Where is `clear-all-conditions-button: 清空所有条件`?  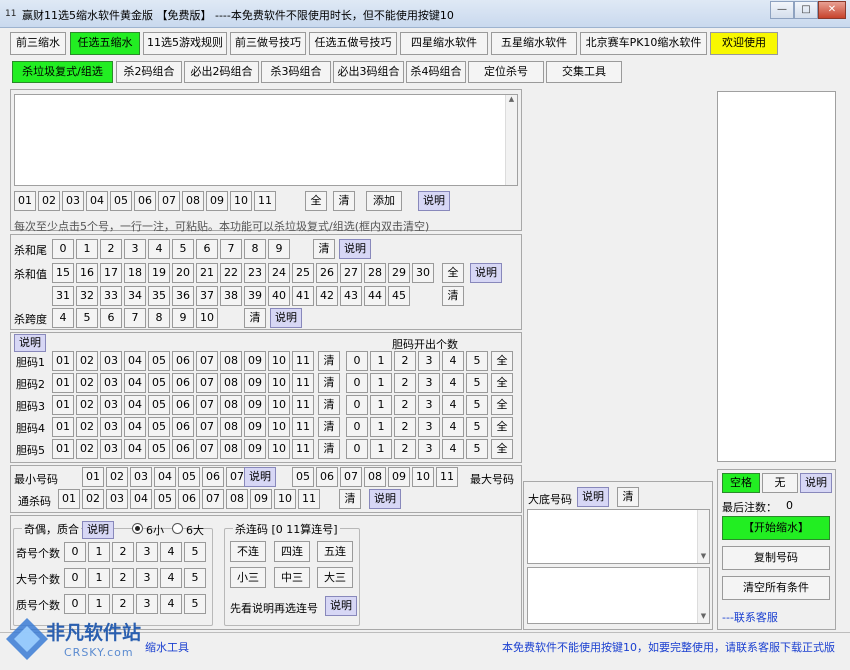 clear-all-conditions-button: 清空所有条件 is located at coordinates (776, 588).